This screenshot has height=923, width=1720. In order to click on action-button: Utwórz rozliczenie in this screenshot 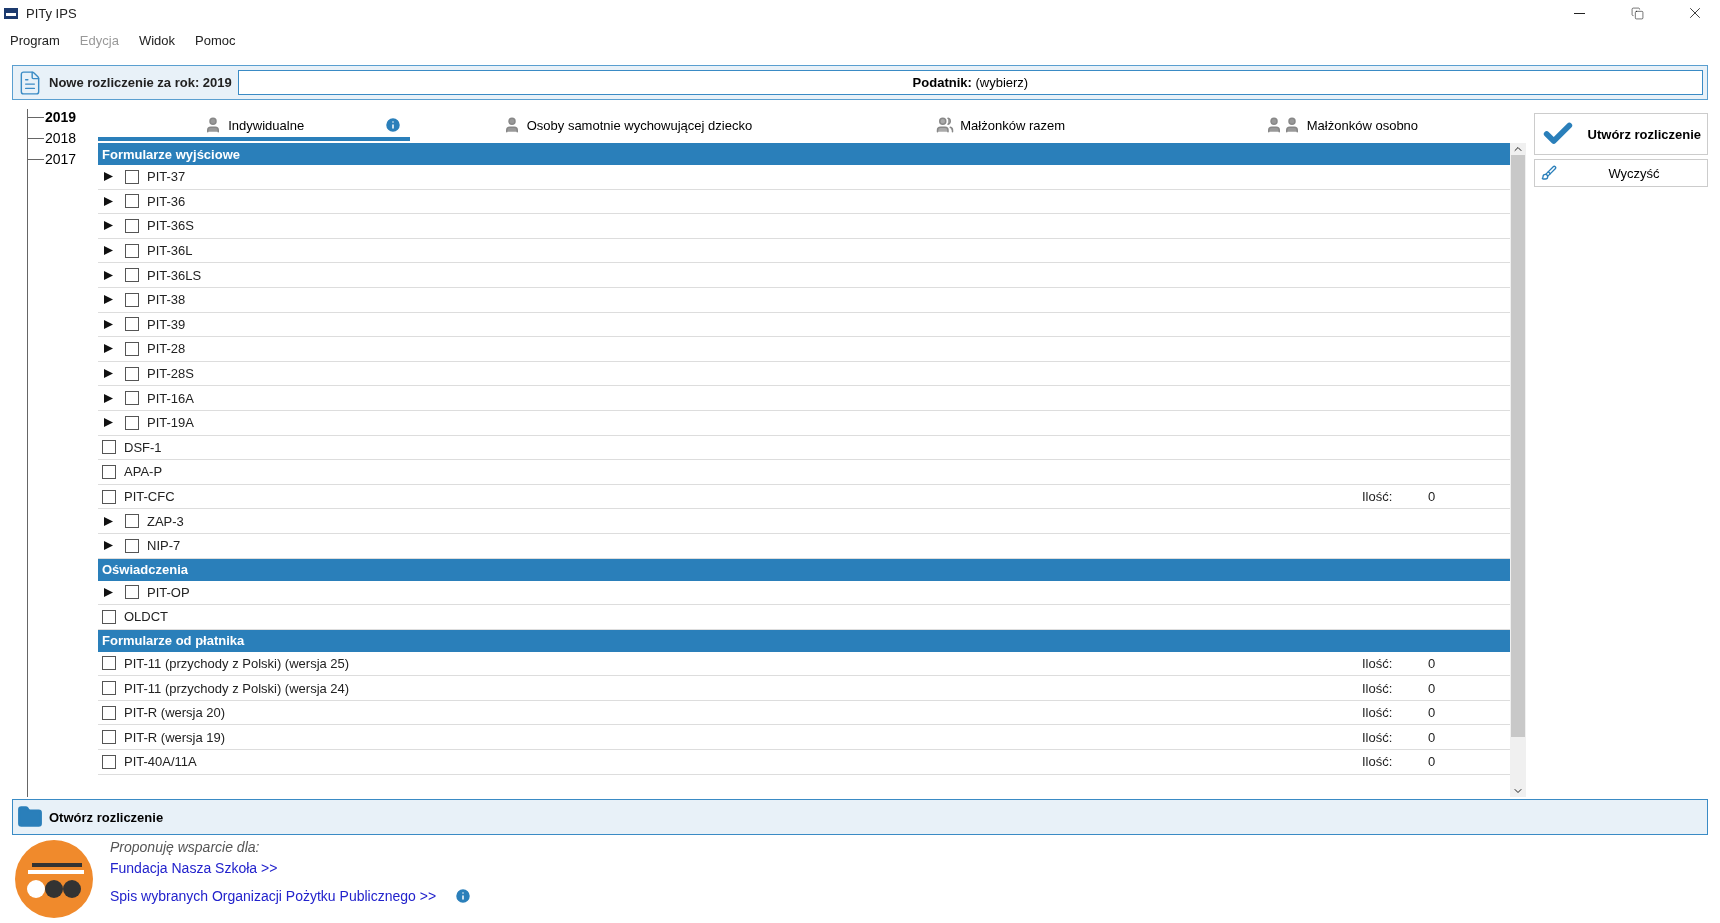, I will do `click(1621, 134)`.